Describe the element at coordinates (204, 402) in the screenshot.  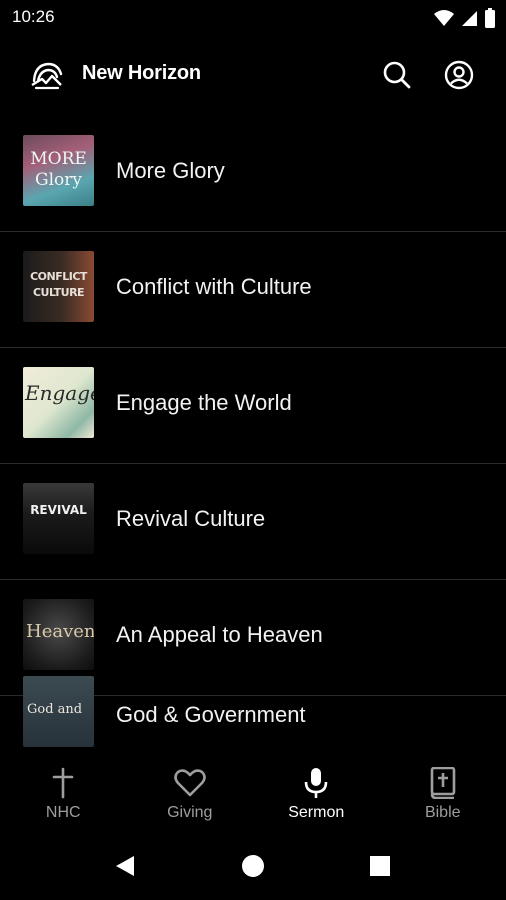
I see `sermon-title: Engage the World` at that location.